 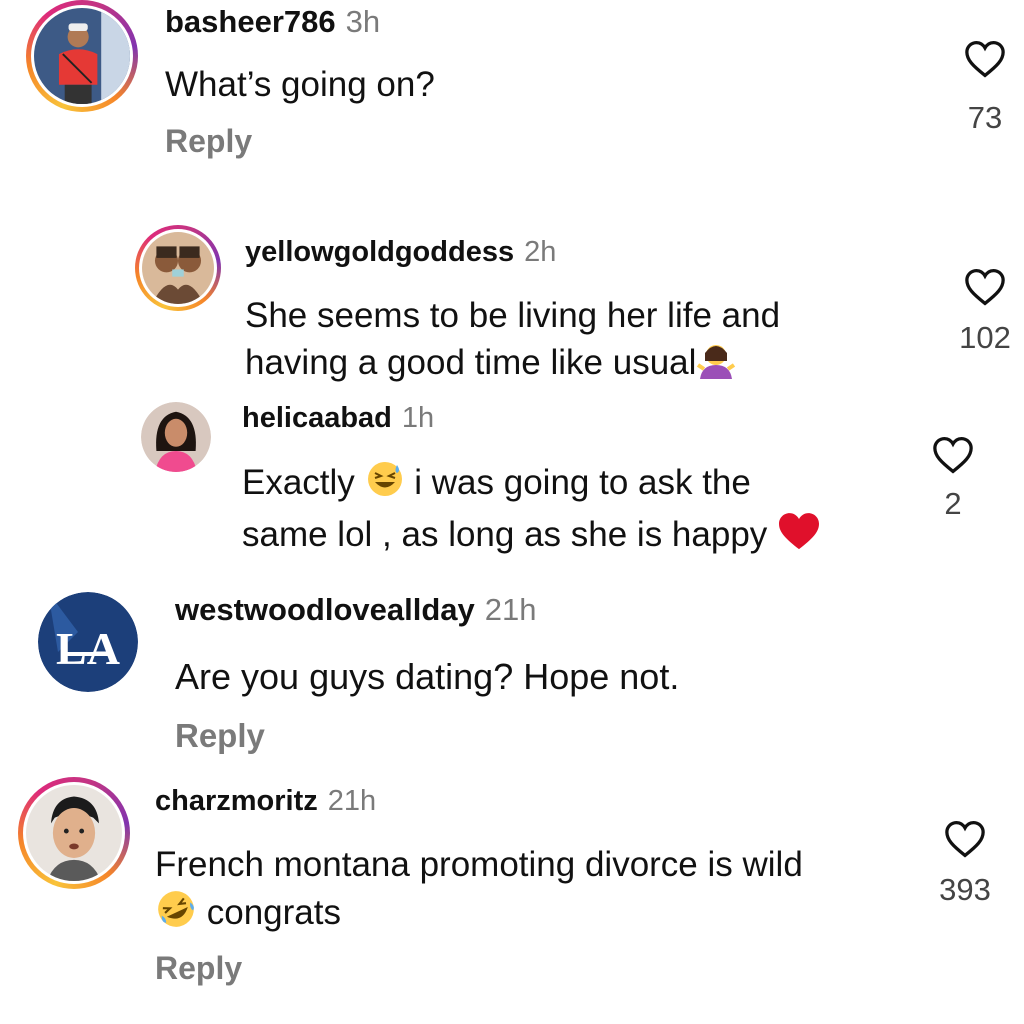 What do you see at coordinates (953, 479) in the screenshot?
I see `like-button: 2` at bounding box center [953, 479].